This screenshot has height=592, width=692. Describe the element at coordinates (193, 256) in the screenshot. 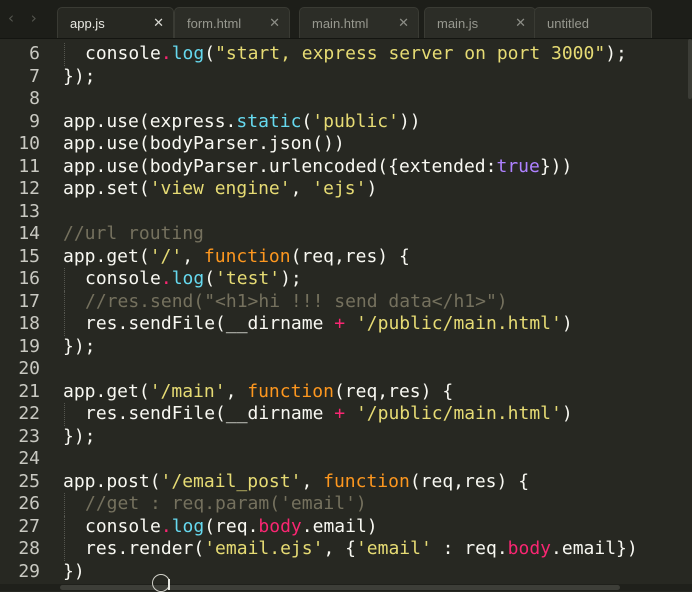

I see `code-token: ,` at that location.